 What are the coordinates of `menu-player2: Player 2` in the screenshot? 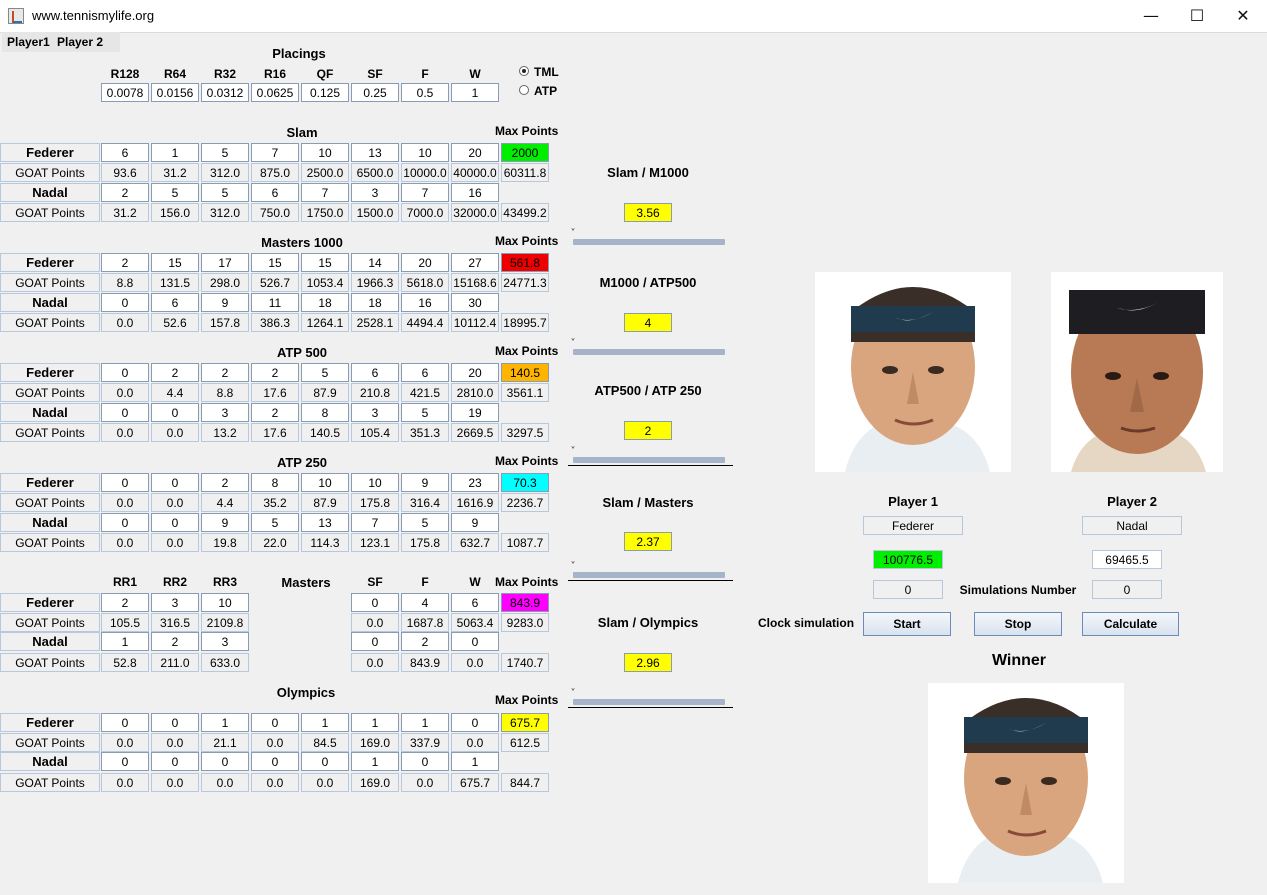 It's located at (80, 42).